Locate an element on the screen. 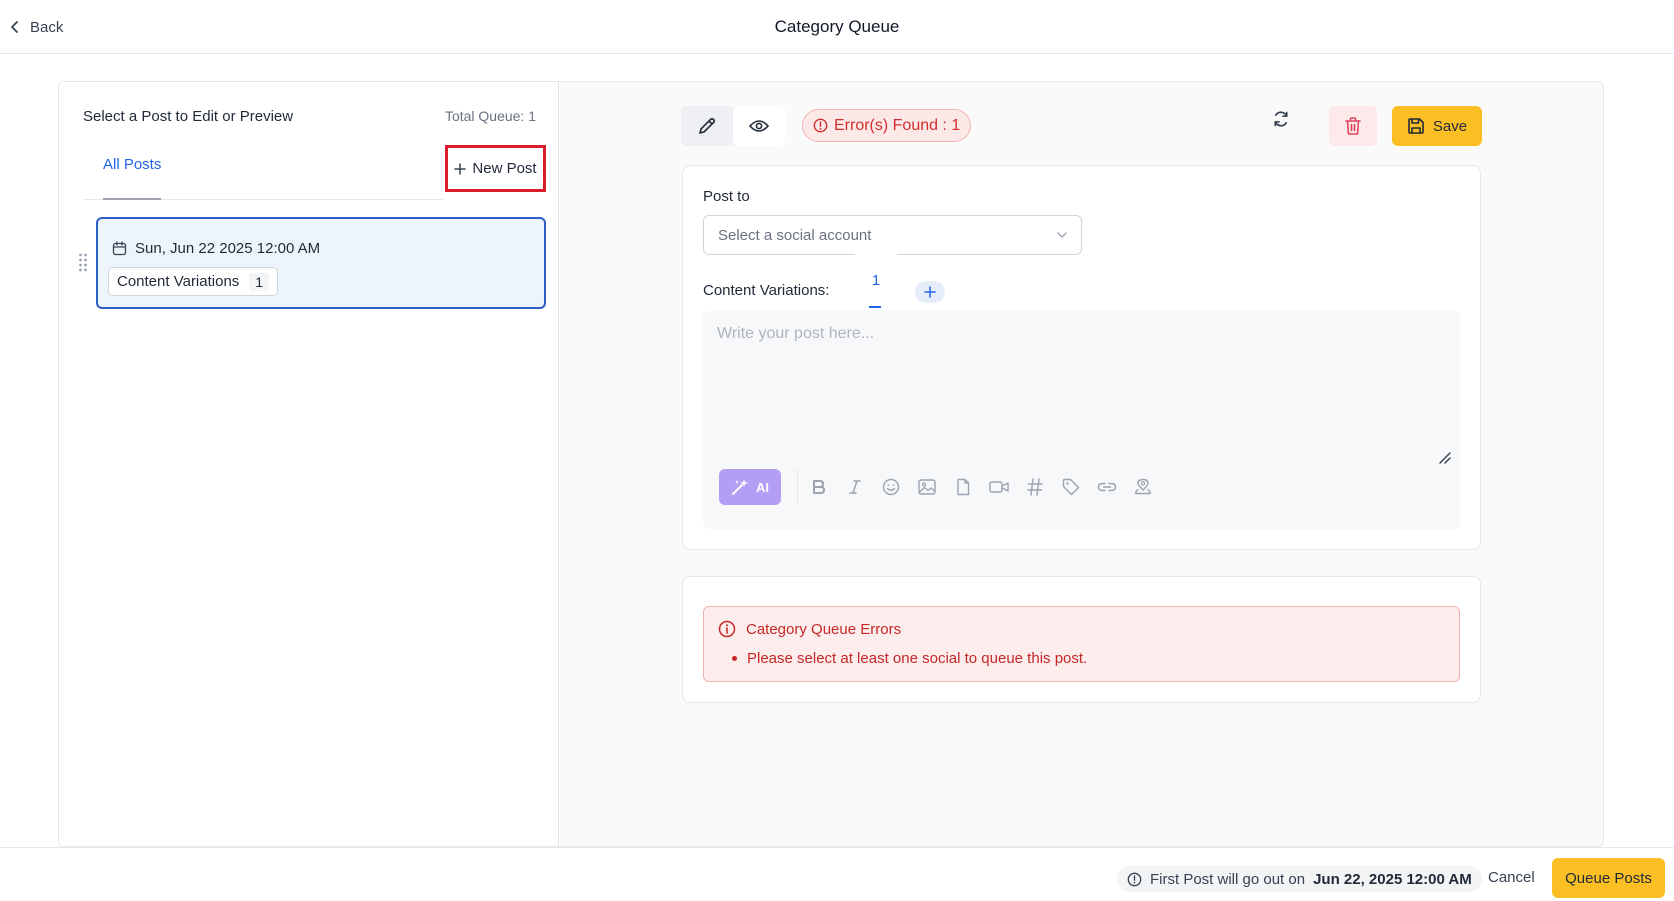 This screenshot has width=1674, height=901. trash-icon is located at coordinates (1353, 126).